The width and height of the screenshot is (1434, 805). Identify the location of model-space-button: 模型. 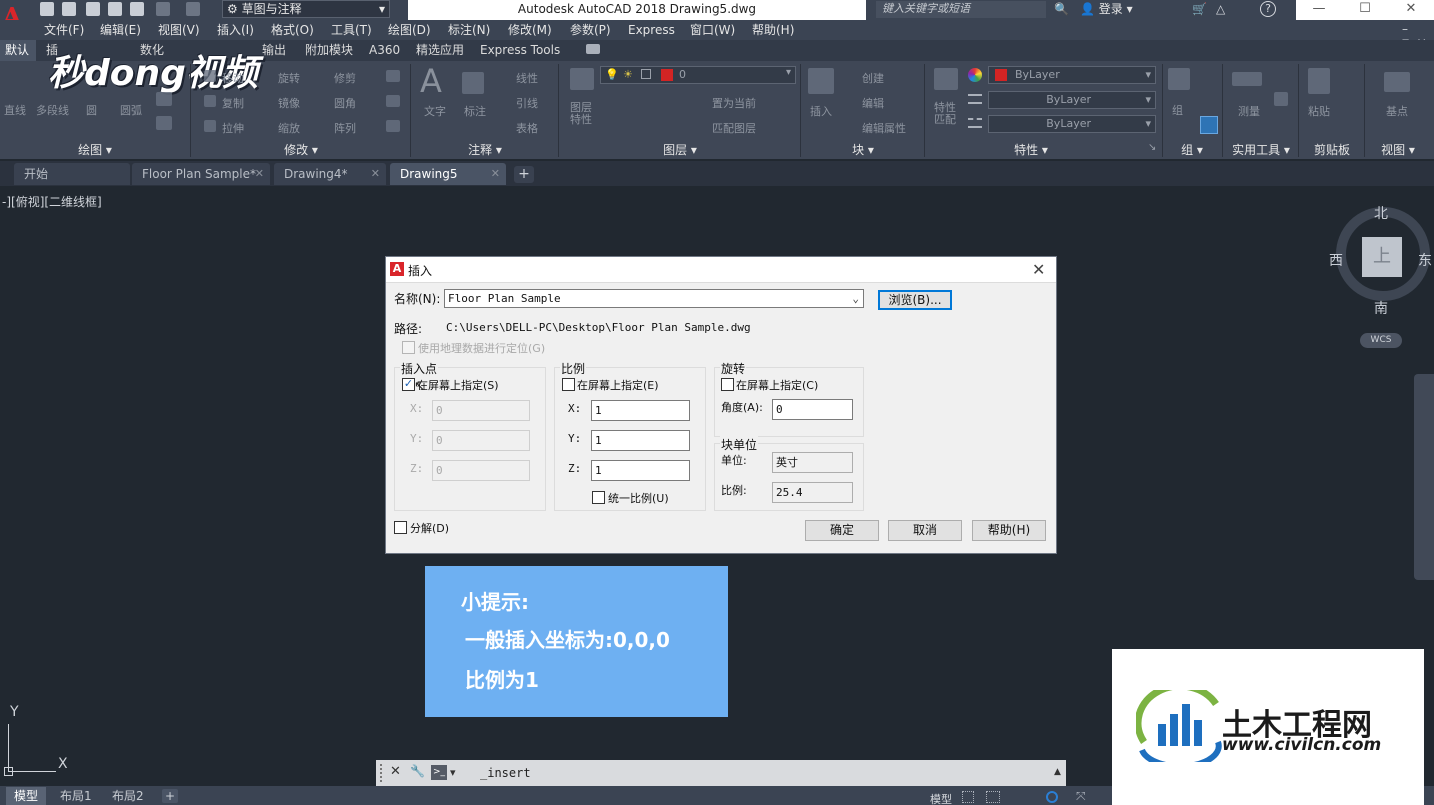
(941, 798).